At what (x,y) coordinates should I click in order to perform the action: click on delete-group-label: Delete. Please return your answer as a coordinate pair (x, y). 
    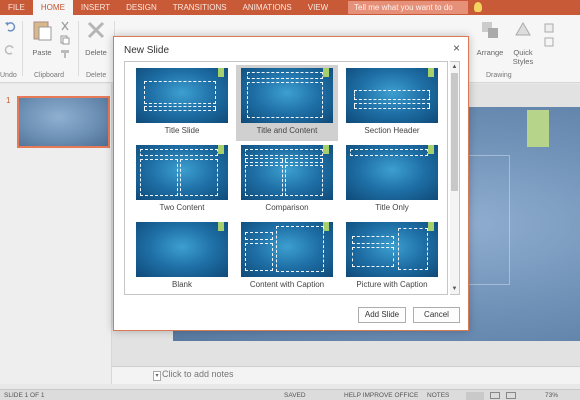
    Looking at the image, I should click on (96, 75).